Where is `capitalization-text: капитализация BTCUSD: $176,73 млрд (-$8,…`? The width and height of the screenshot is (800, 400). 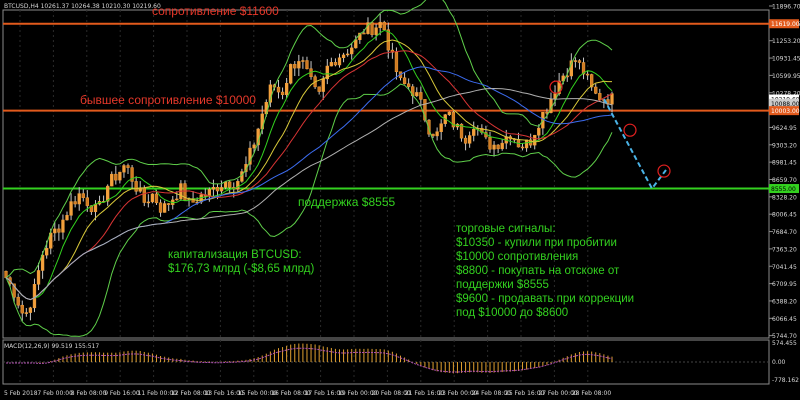
capitalization-text: капитализация BTCUSD: $176,73 млрд (-$8,… is located at coordinates (241, 262).